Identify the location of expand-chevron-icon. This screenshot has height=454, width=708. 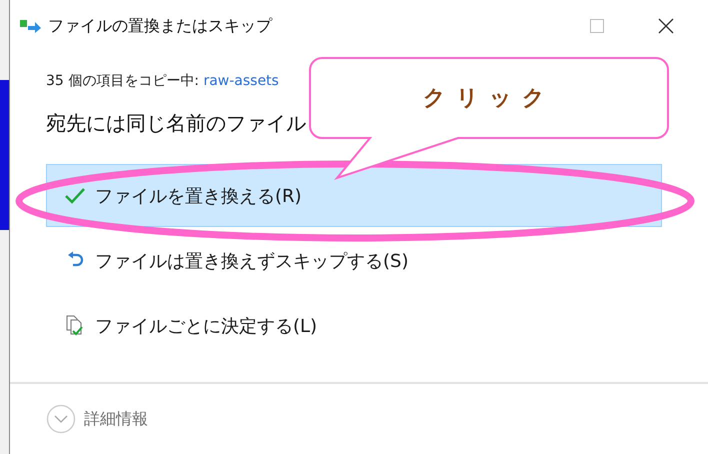
(61, 419).